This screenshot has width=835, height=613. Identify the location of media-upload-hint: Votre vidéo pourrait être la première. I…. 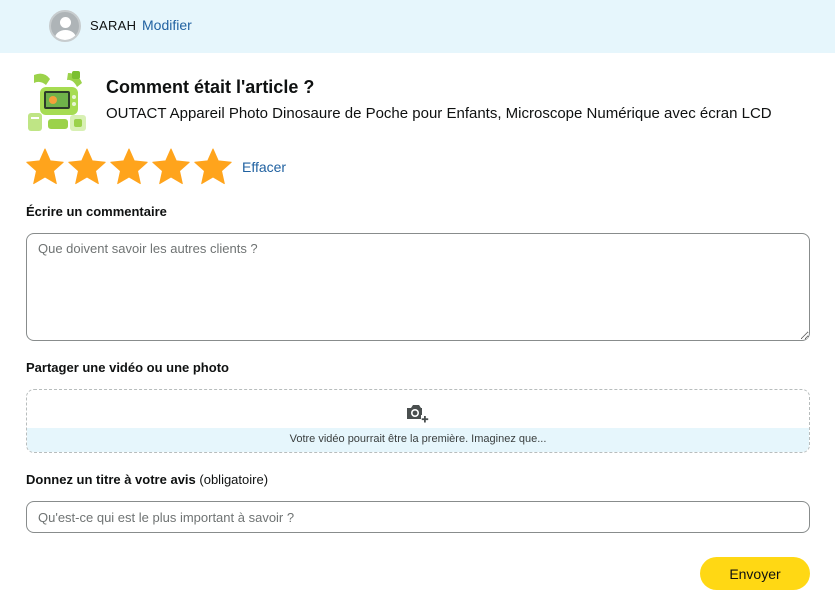
(418, 440).